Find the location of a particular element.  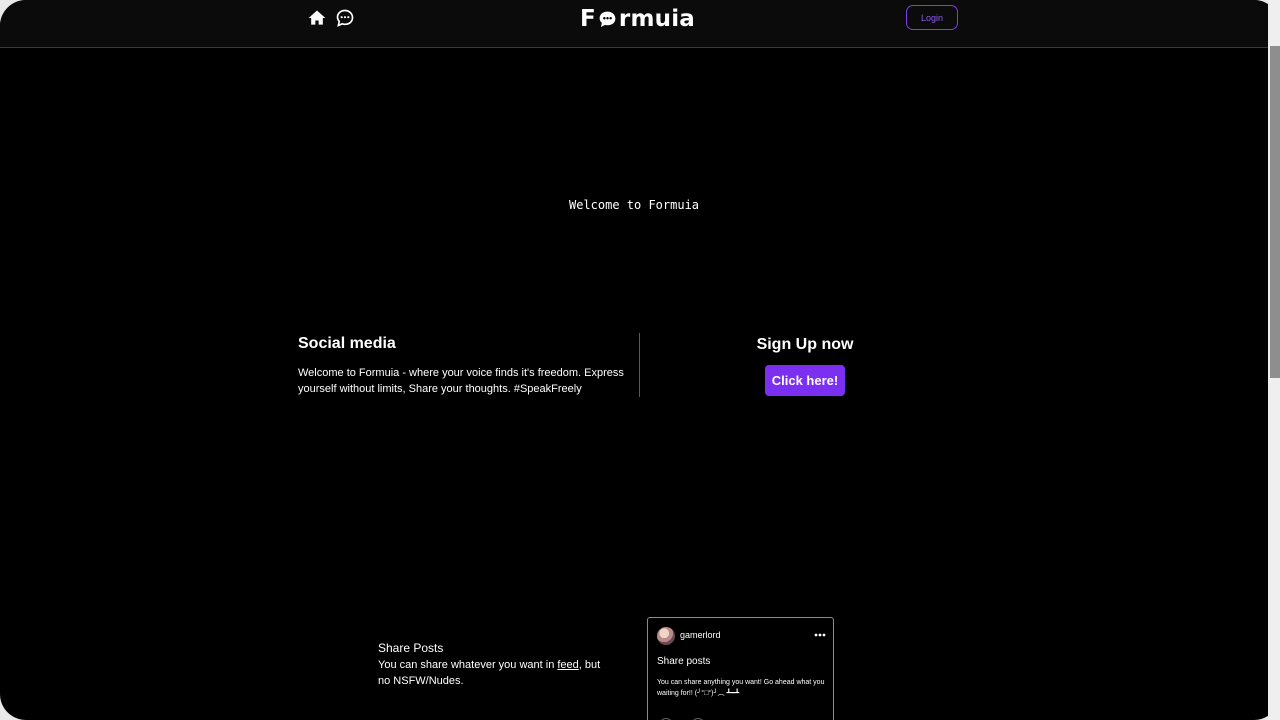

home-icon is located at coordinates (317, 18).